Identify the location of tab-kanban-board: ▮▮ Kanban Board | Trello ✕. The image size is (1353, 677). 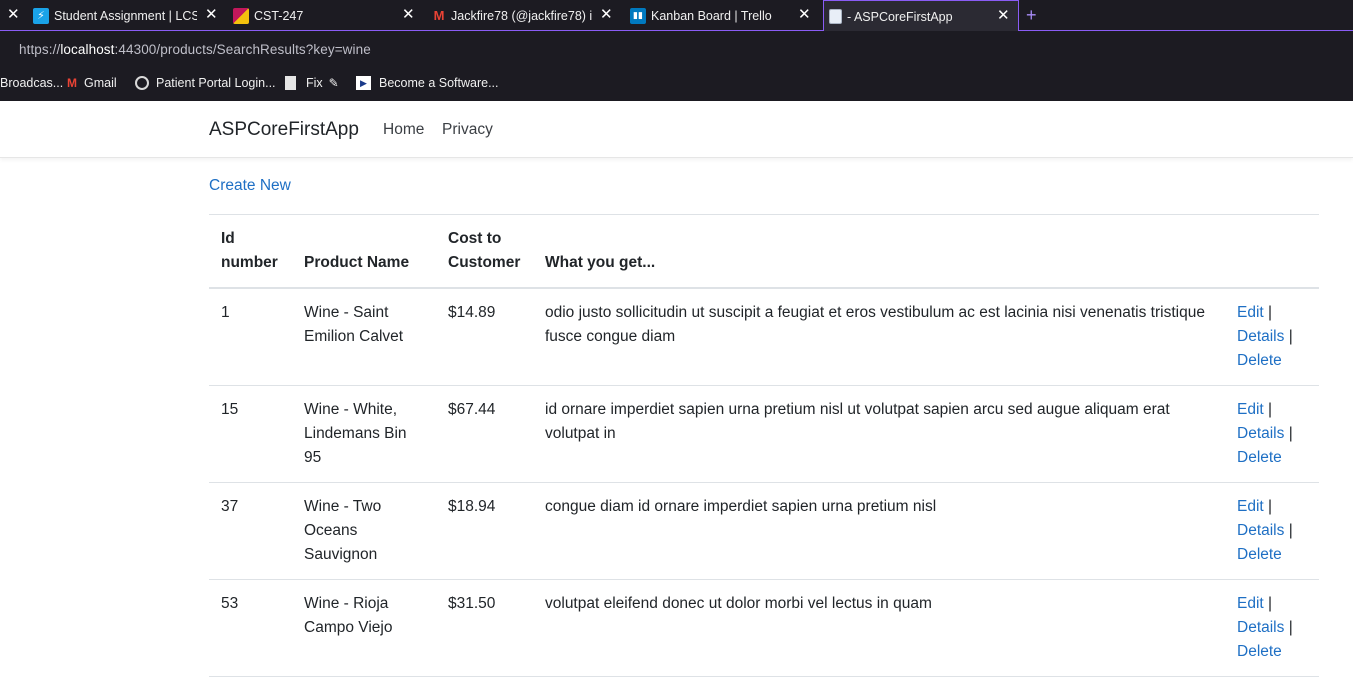
(724, 15).